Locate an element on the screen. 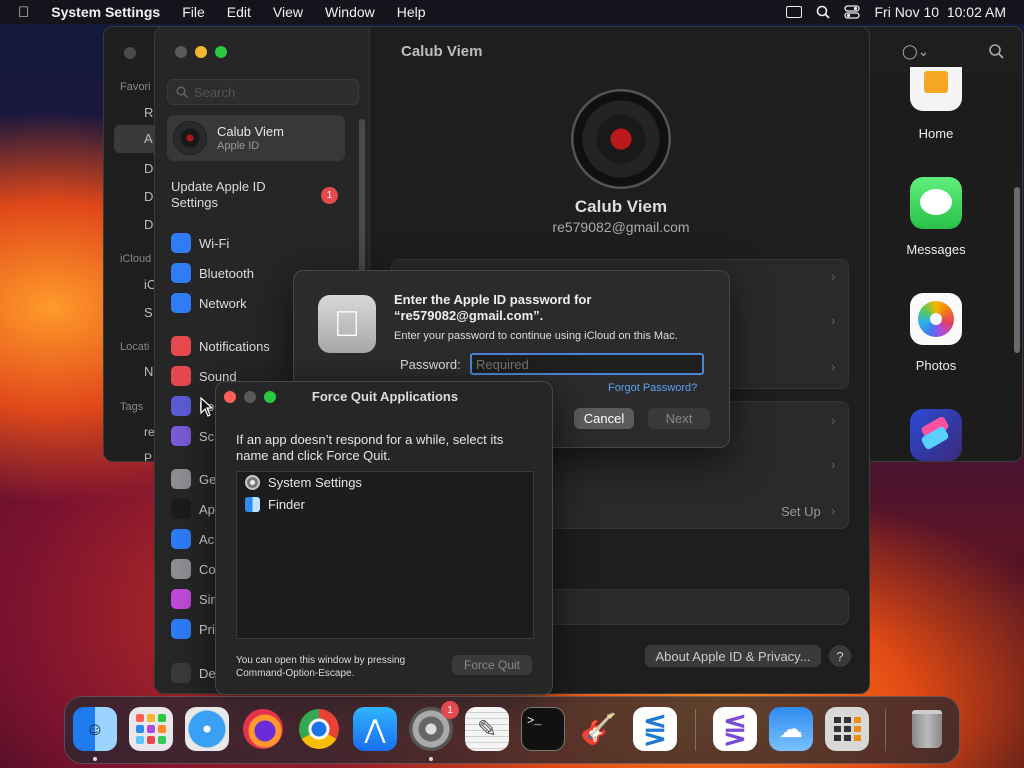  bell-icon is located at coordinates (181, 346).